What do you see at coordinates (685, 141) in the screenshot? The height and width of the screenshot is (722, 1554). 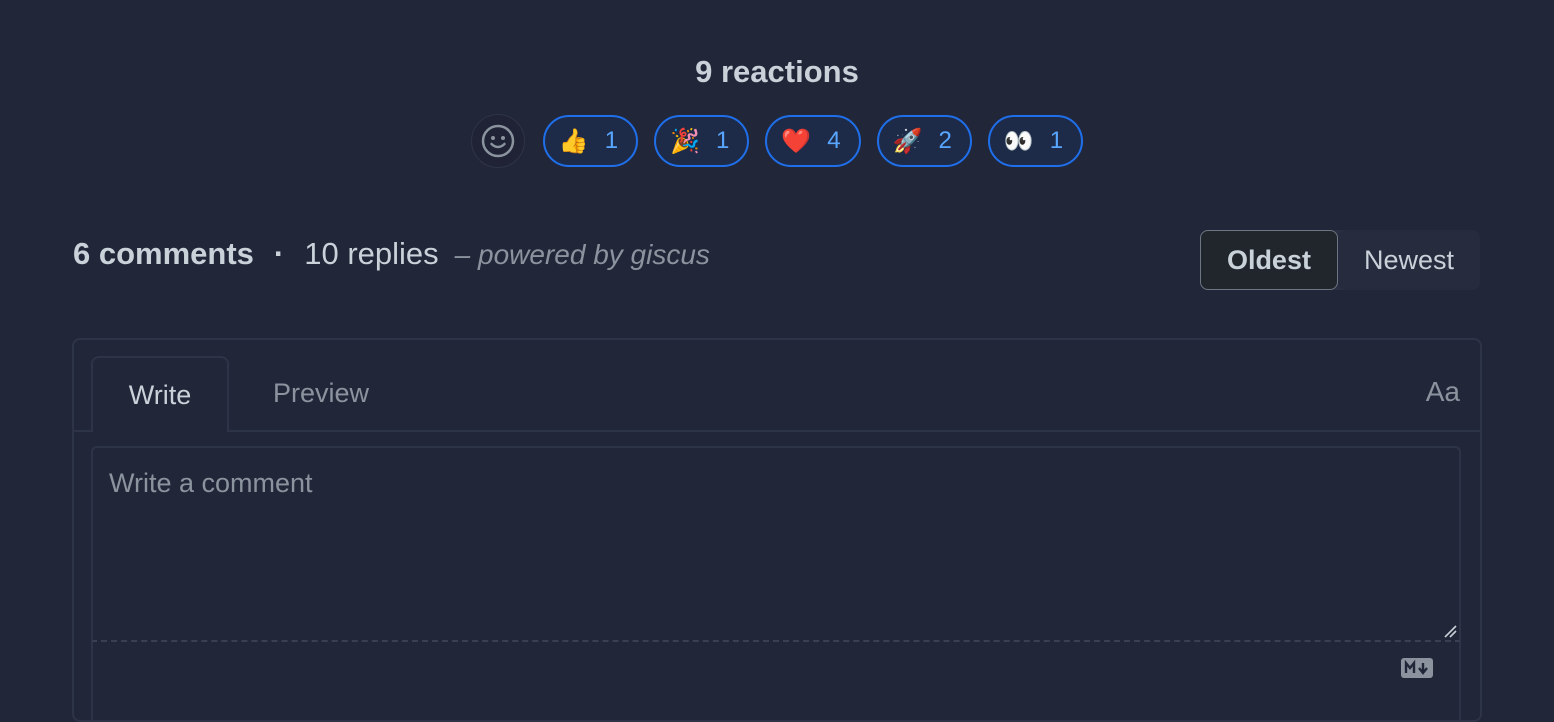 I see `party-icon: 🎉` at bounding box center [685, 141].